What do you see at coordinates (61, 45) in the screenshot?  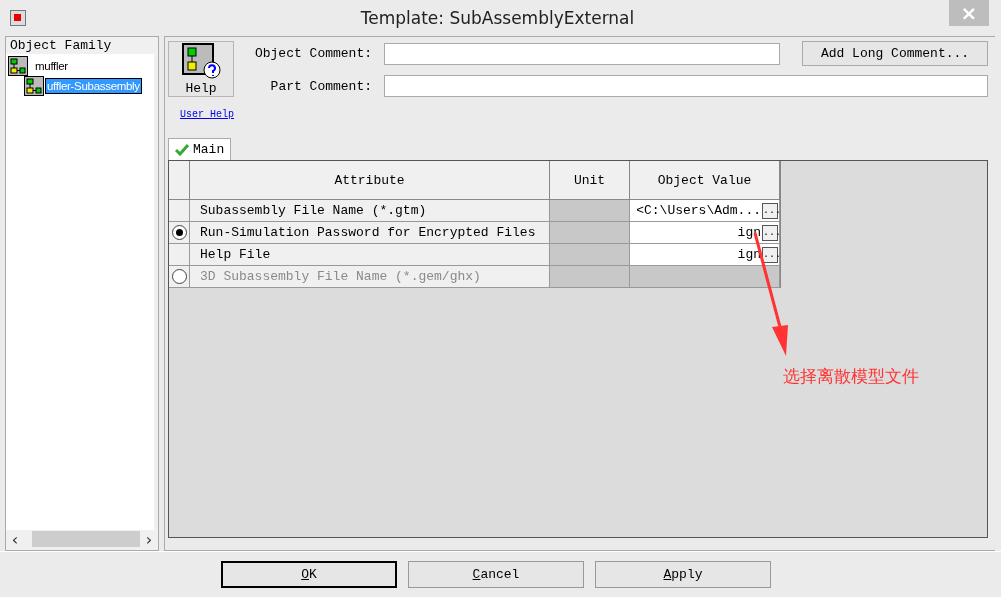 I see `panel-title: Object Family` at bounding box center [61, 45].